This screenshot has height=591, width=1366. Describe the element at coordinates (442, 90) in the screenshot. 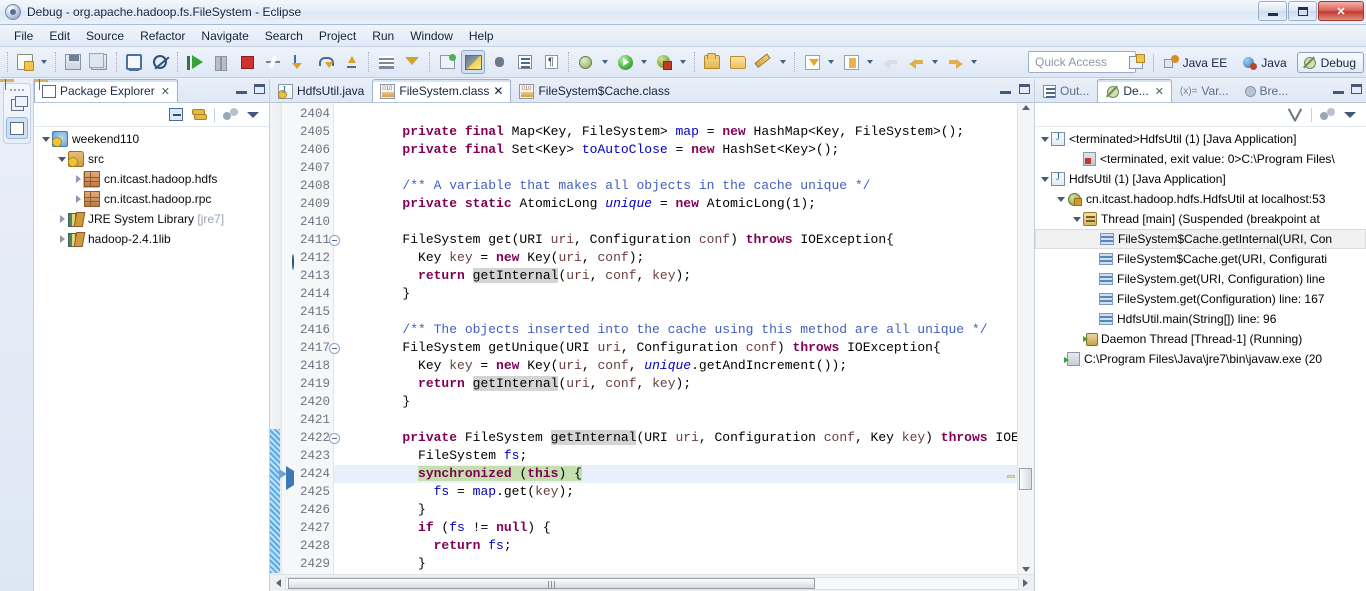

I see `editor-tab-filesystem: FileSystem.class ✕` at that location.